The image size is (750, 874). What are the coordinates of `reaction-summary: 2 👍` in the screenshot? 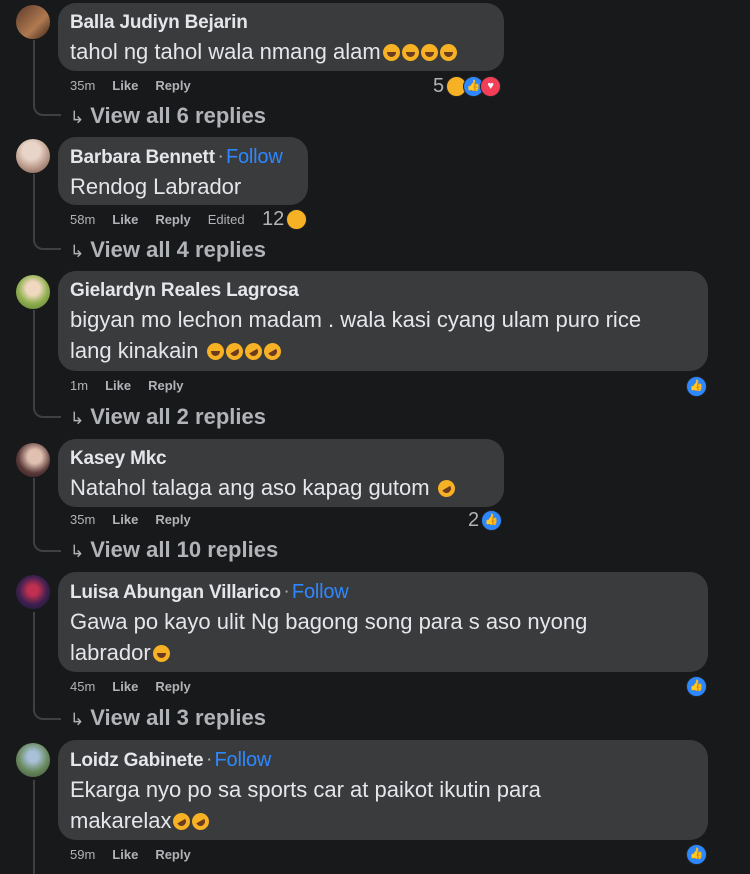 It's located at (485, 520).